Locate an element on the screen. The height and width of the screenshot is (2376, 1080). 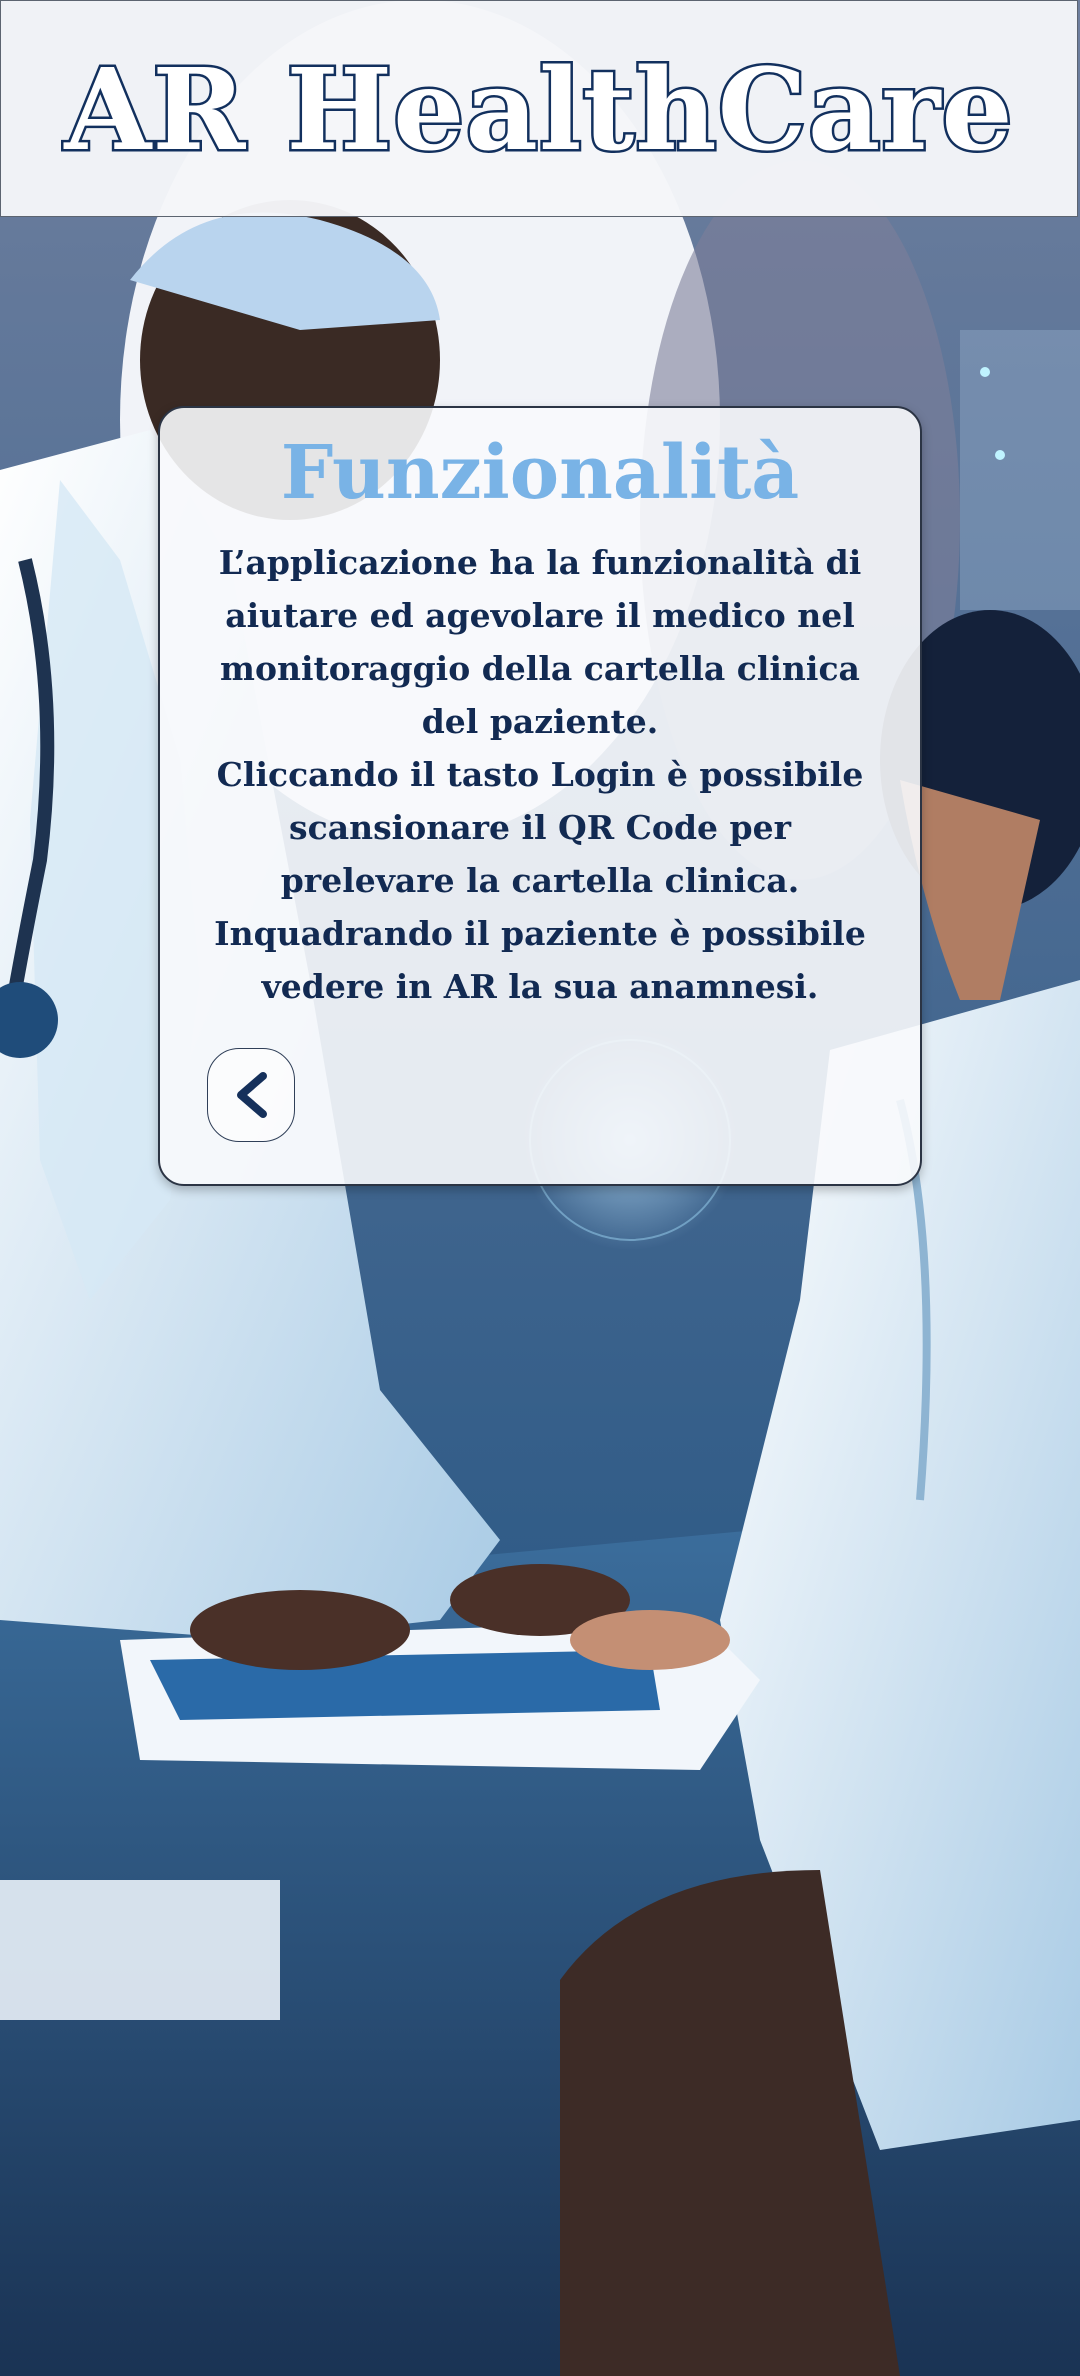
description-line: aiutare ed agevolare il medico nel is located at coordinates (540, 615).